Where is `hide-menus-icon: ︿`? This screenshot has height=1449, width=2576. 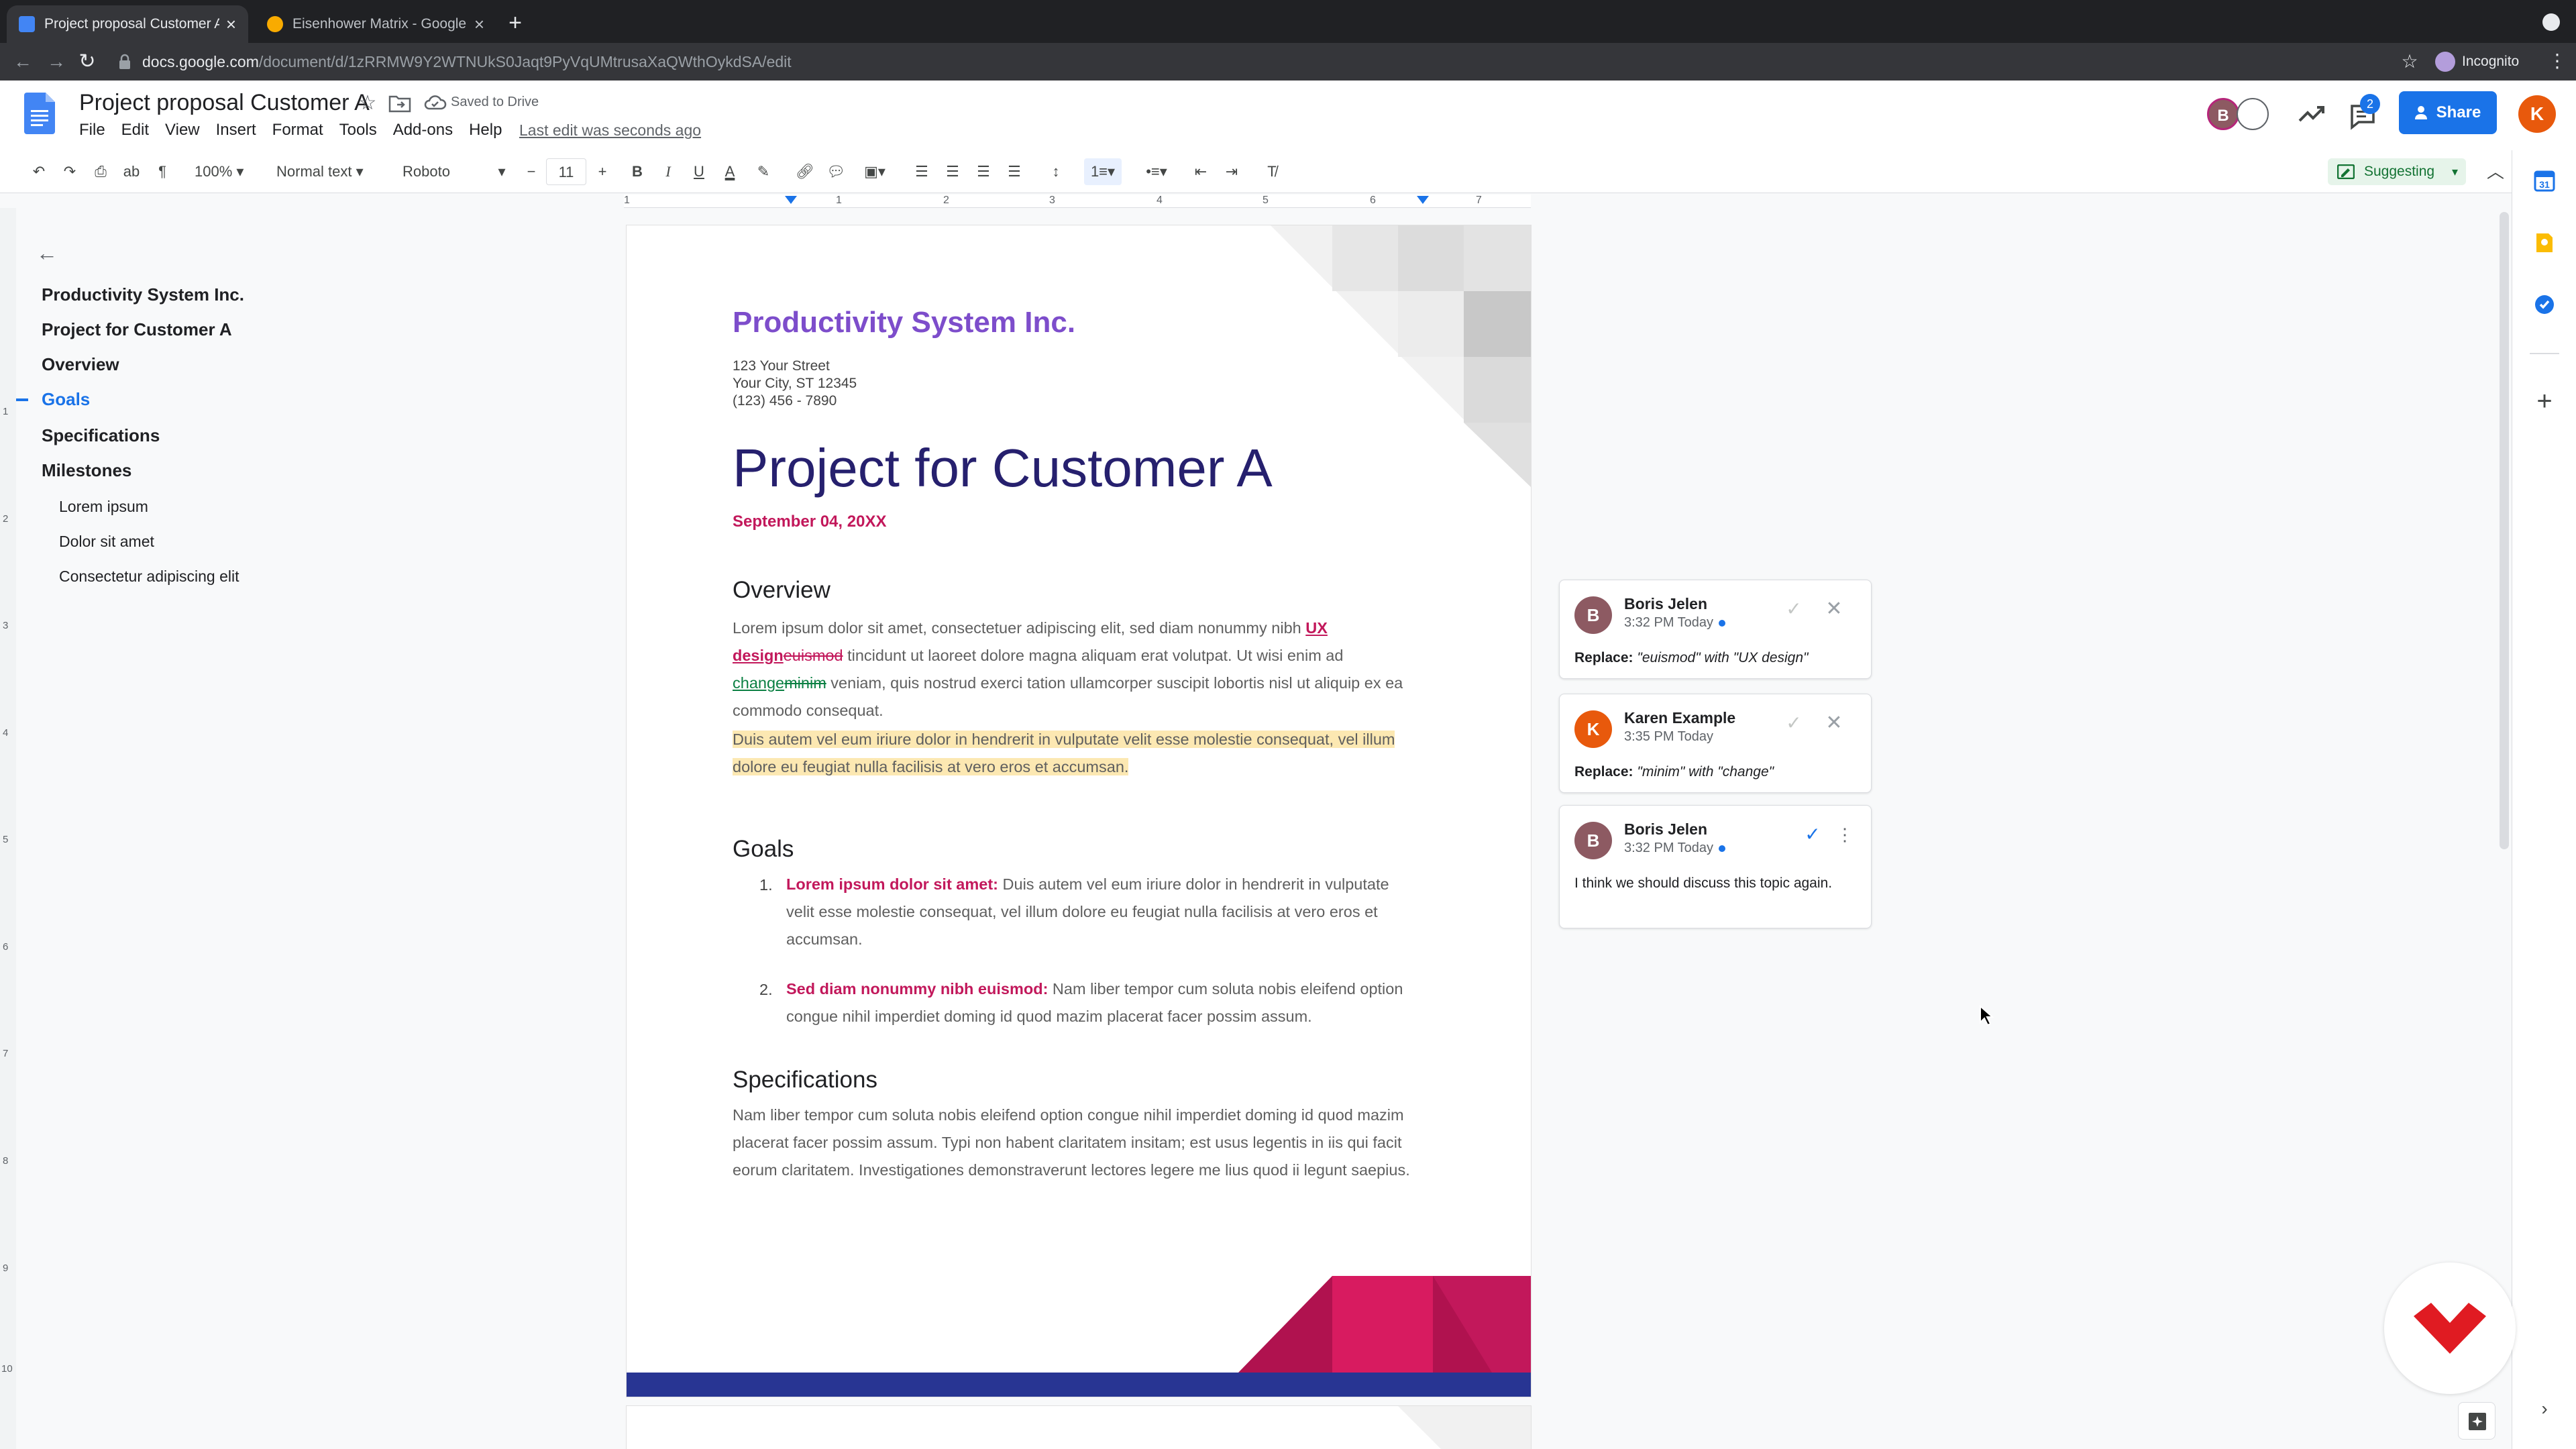
hide-menus-icon: ︿ is located at coordinates (2495, 171).